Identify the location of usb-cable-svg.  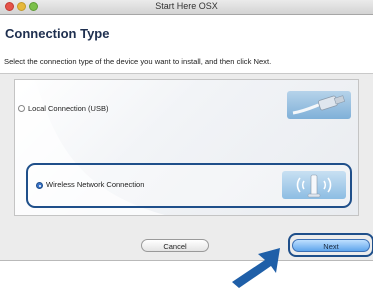
(319, 105).